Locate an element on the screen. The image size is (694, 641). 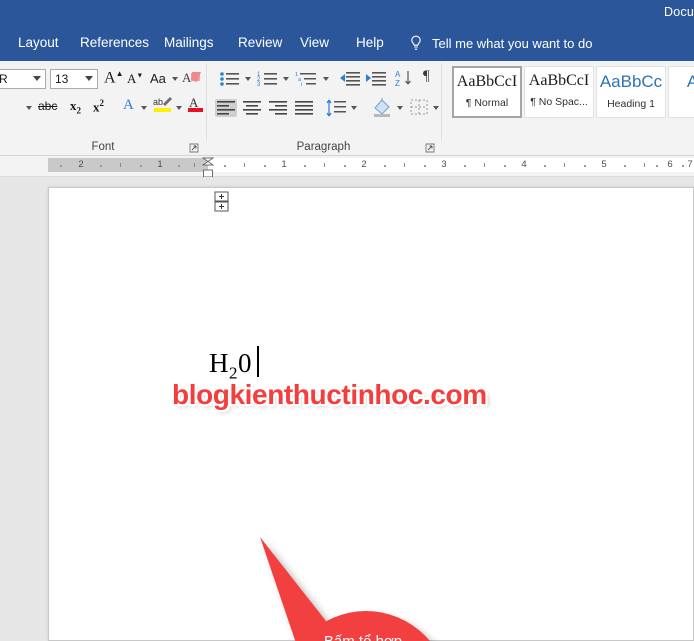
style-heading-1: AaBbCс Heading 1 is located at coordinates (631, 92).